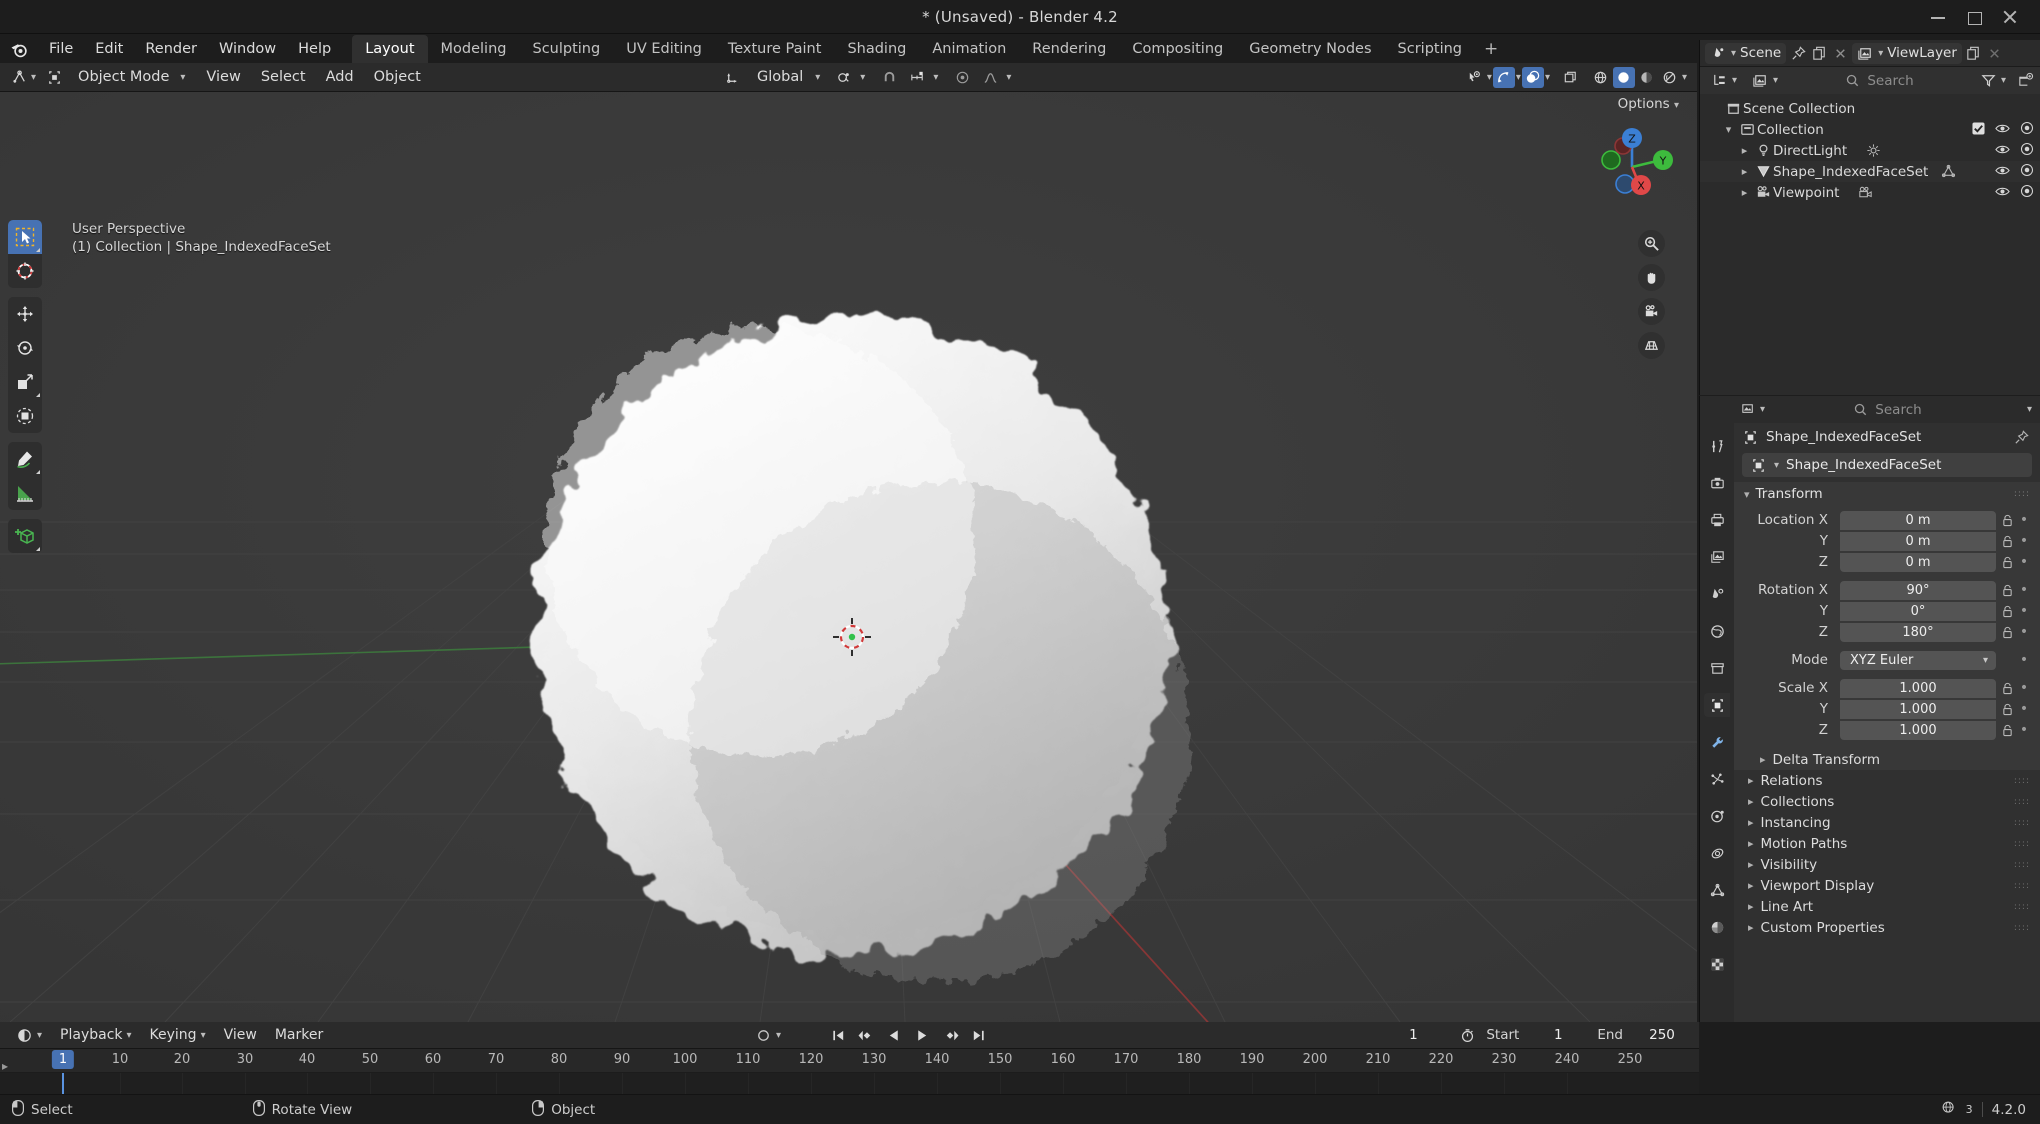  What do you see at coordinates (299, 1035) in the screenshot?
I see `timeline-menu-marker: Marker` at bounding box center [299, 1035].